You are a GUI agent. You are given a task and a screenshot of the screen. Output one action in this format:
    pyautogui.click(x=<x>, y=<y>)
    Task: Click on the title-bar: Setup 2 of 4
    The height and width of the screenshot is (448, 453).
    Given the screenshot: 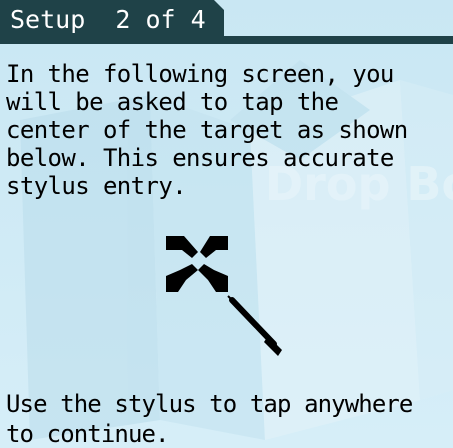 What is the action you would take?
    pyautogui.click(x=226, y=23)
    